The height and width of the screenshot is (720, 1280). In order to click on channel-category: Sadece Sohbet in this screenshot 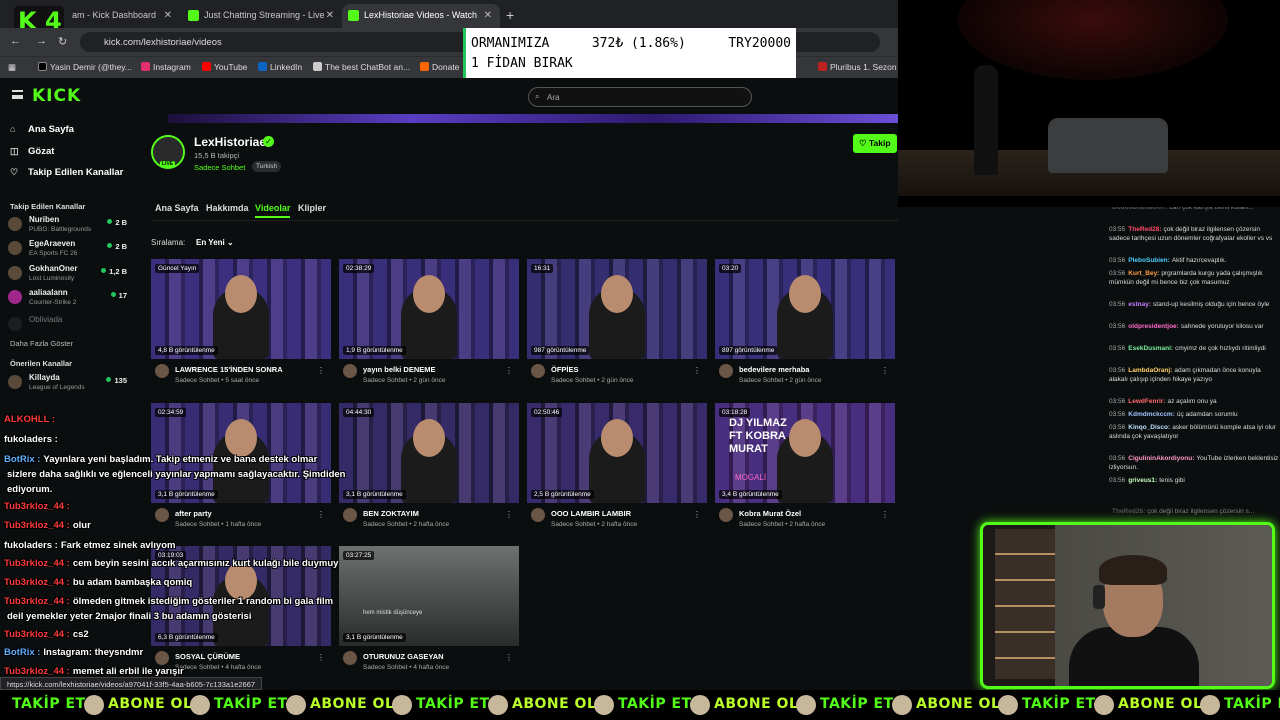, I will do `click(219, 167)`.